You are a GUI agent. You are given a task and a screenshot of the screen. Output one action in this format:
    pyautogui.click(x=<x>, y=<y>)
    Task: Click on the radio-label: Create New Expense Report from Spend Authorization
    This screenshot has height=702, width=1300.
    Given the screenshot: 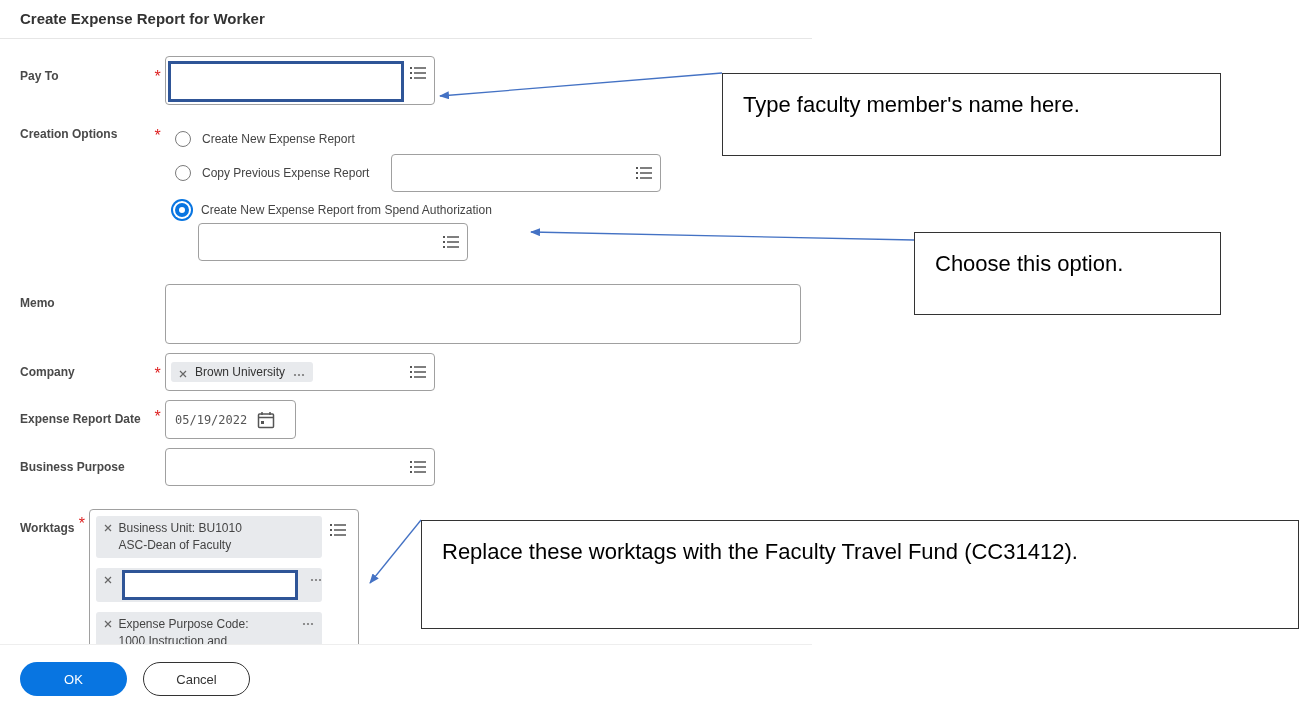 What is the action you would take?
    pyautogui.click(x=346, y=210)
    